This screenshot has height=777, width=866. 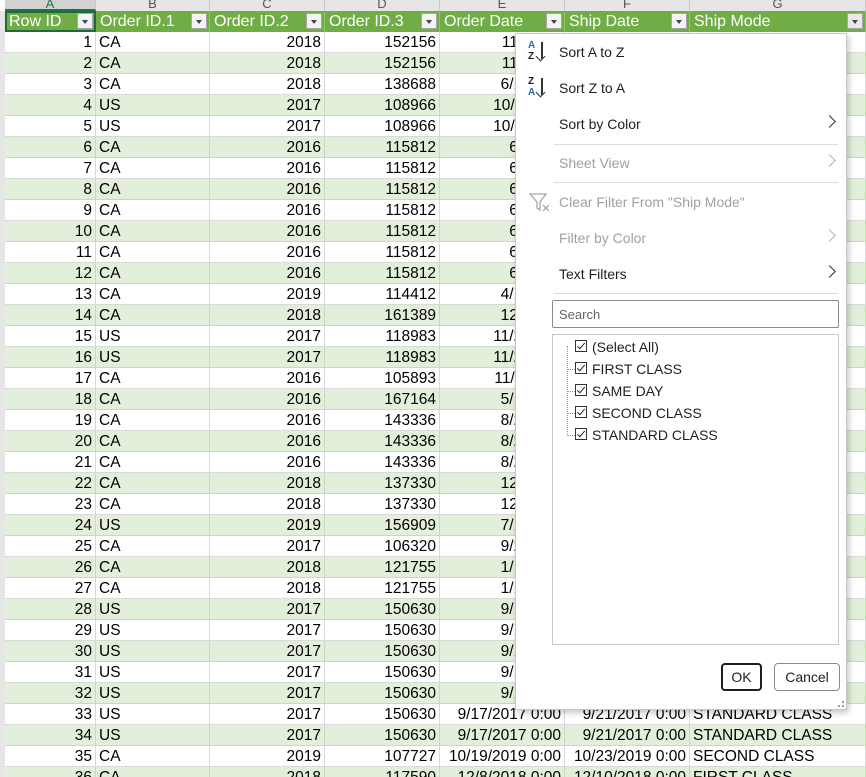 What do you see at coordinates (267, 756) in the screenshot?
I see `table-cell: 2019` at bounding box center [267, 756].